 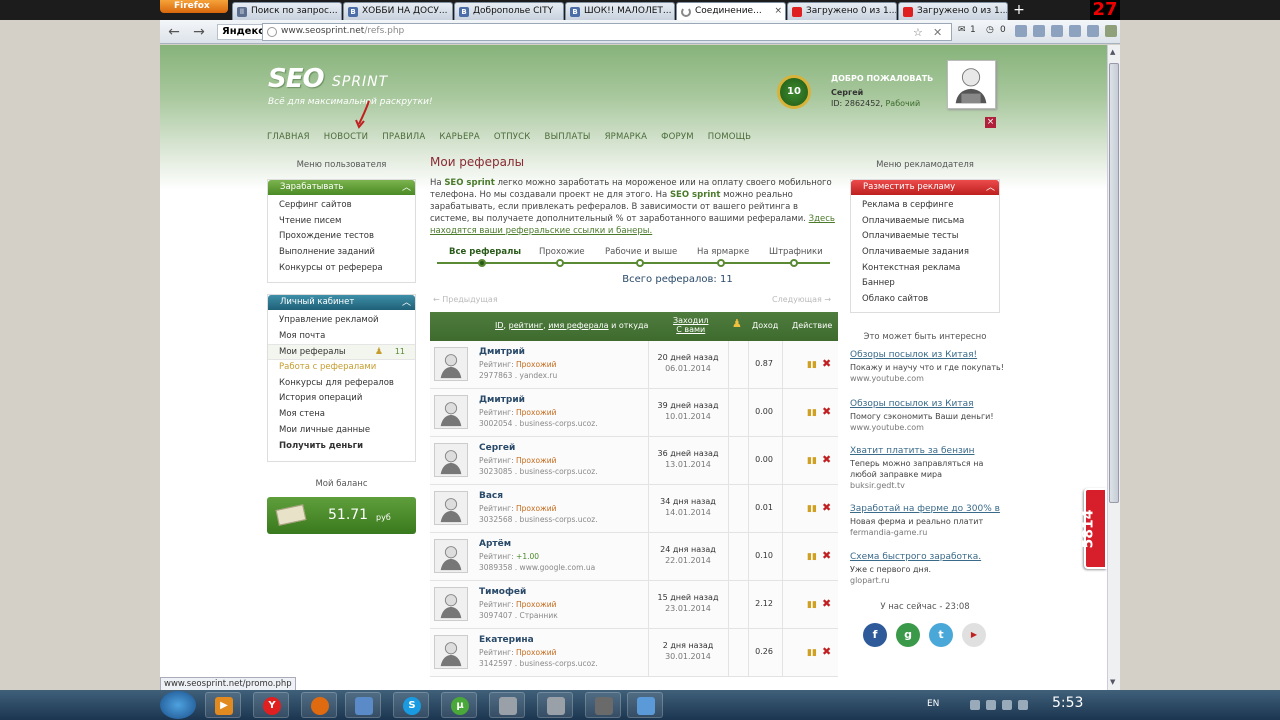 I want to click on taskbar-utorrent: µ, so click(x=459, y=705).